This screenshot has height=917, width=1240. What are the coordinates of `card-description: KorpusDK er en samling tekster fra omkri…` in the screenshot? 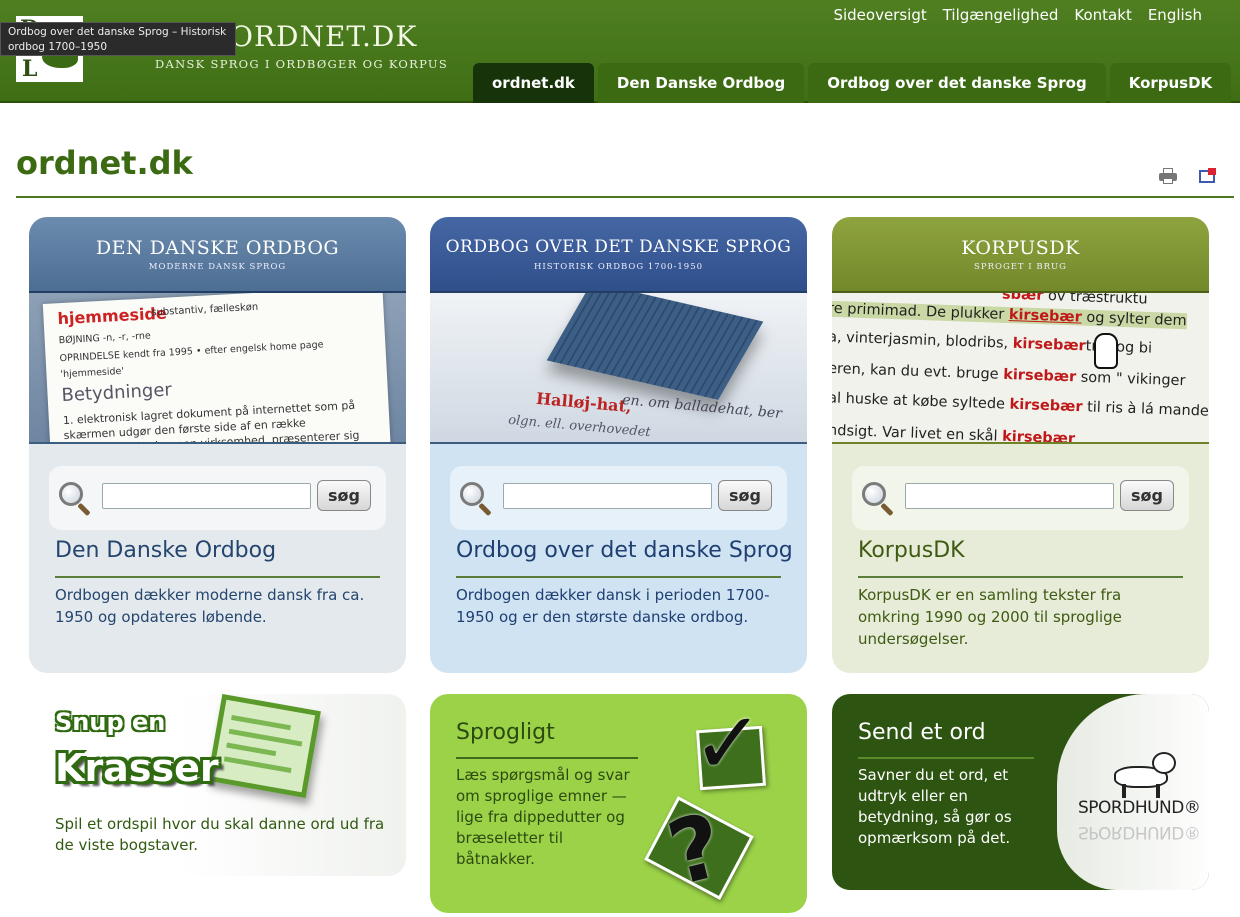 It's located at (990, 617).